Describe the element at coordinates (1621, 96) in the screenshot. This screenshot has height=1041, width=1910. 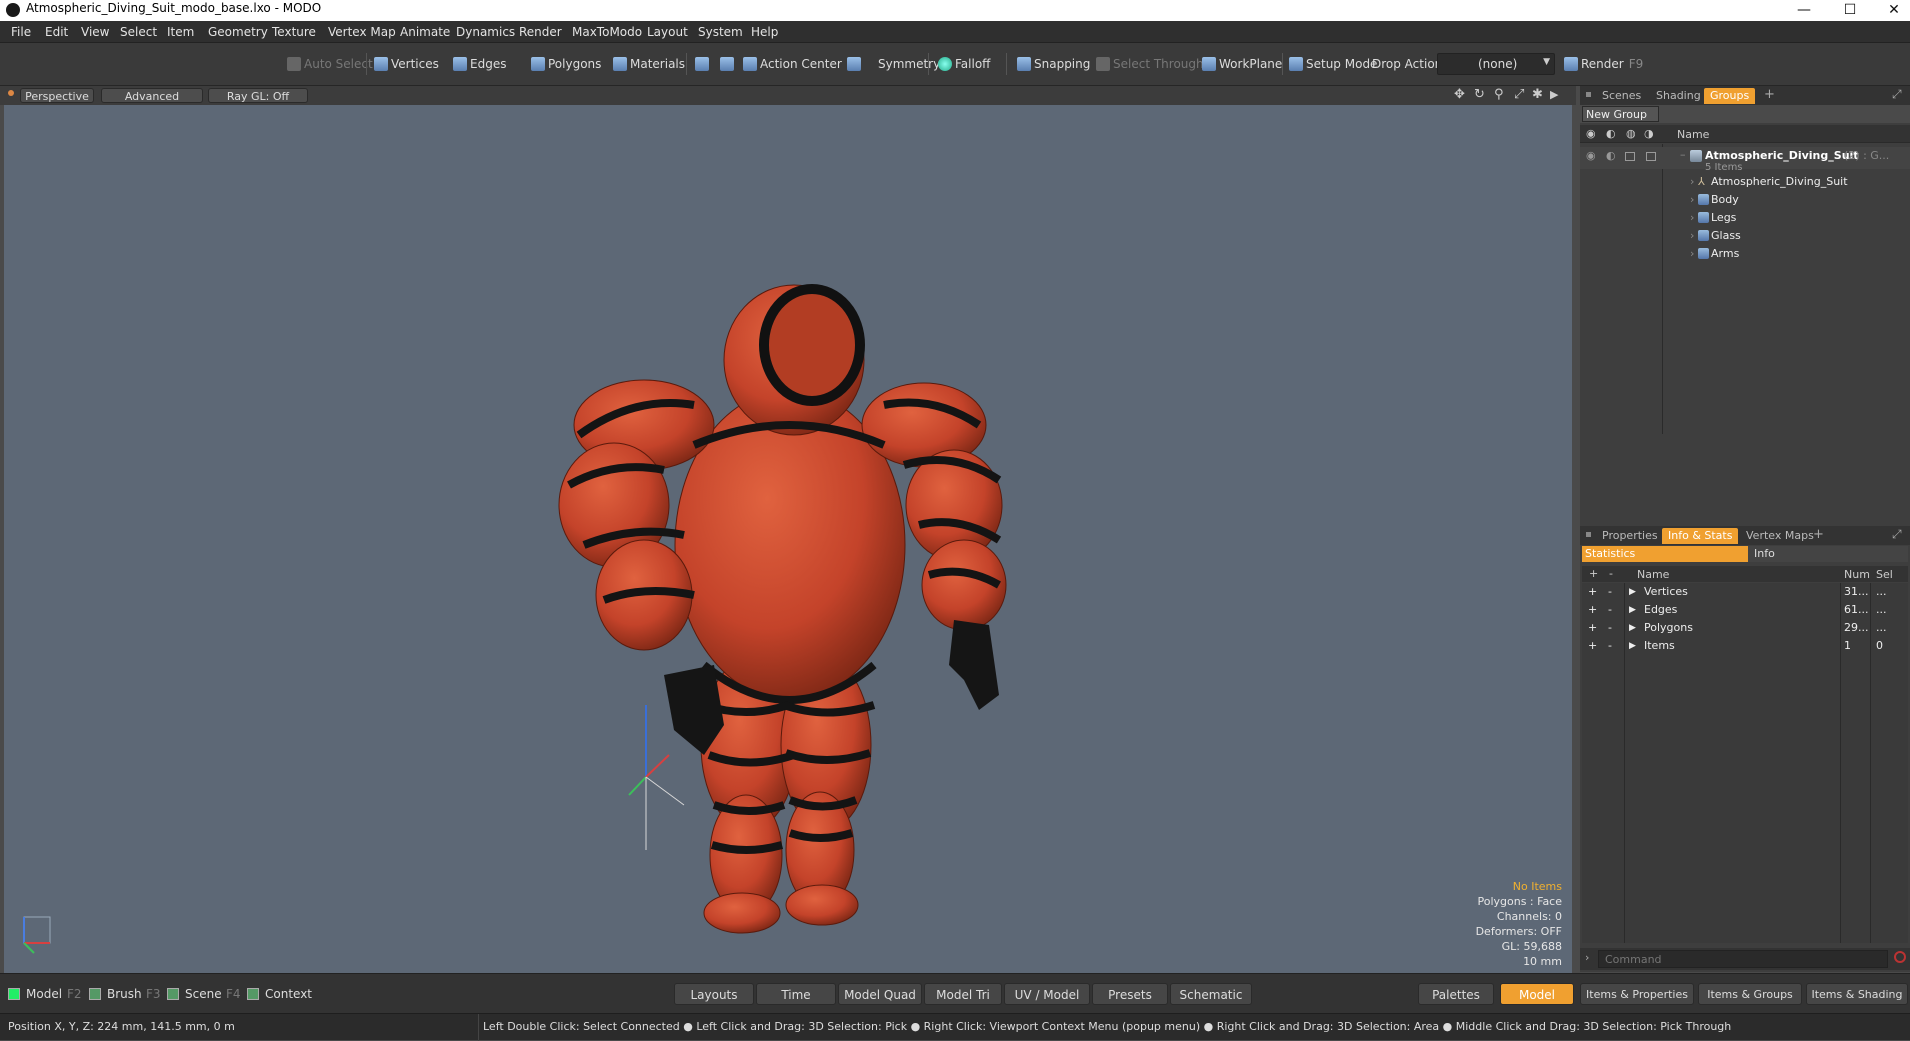
I see `tab-scenes: Scenes` at that location.